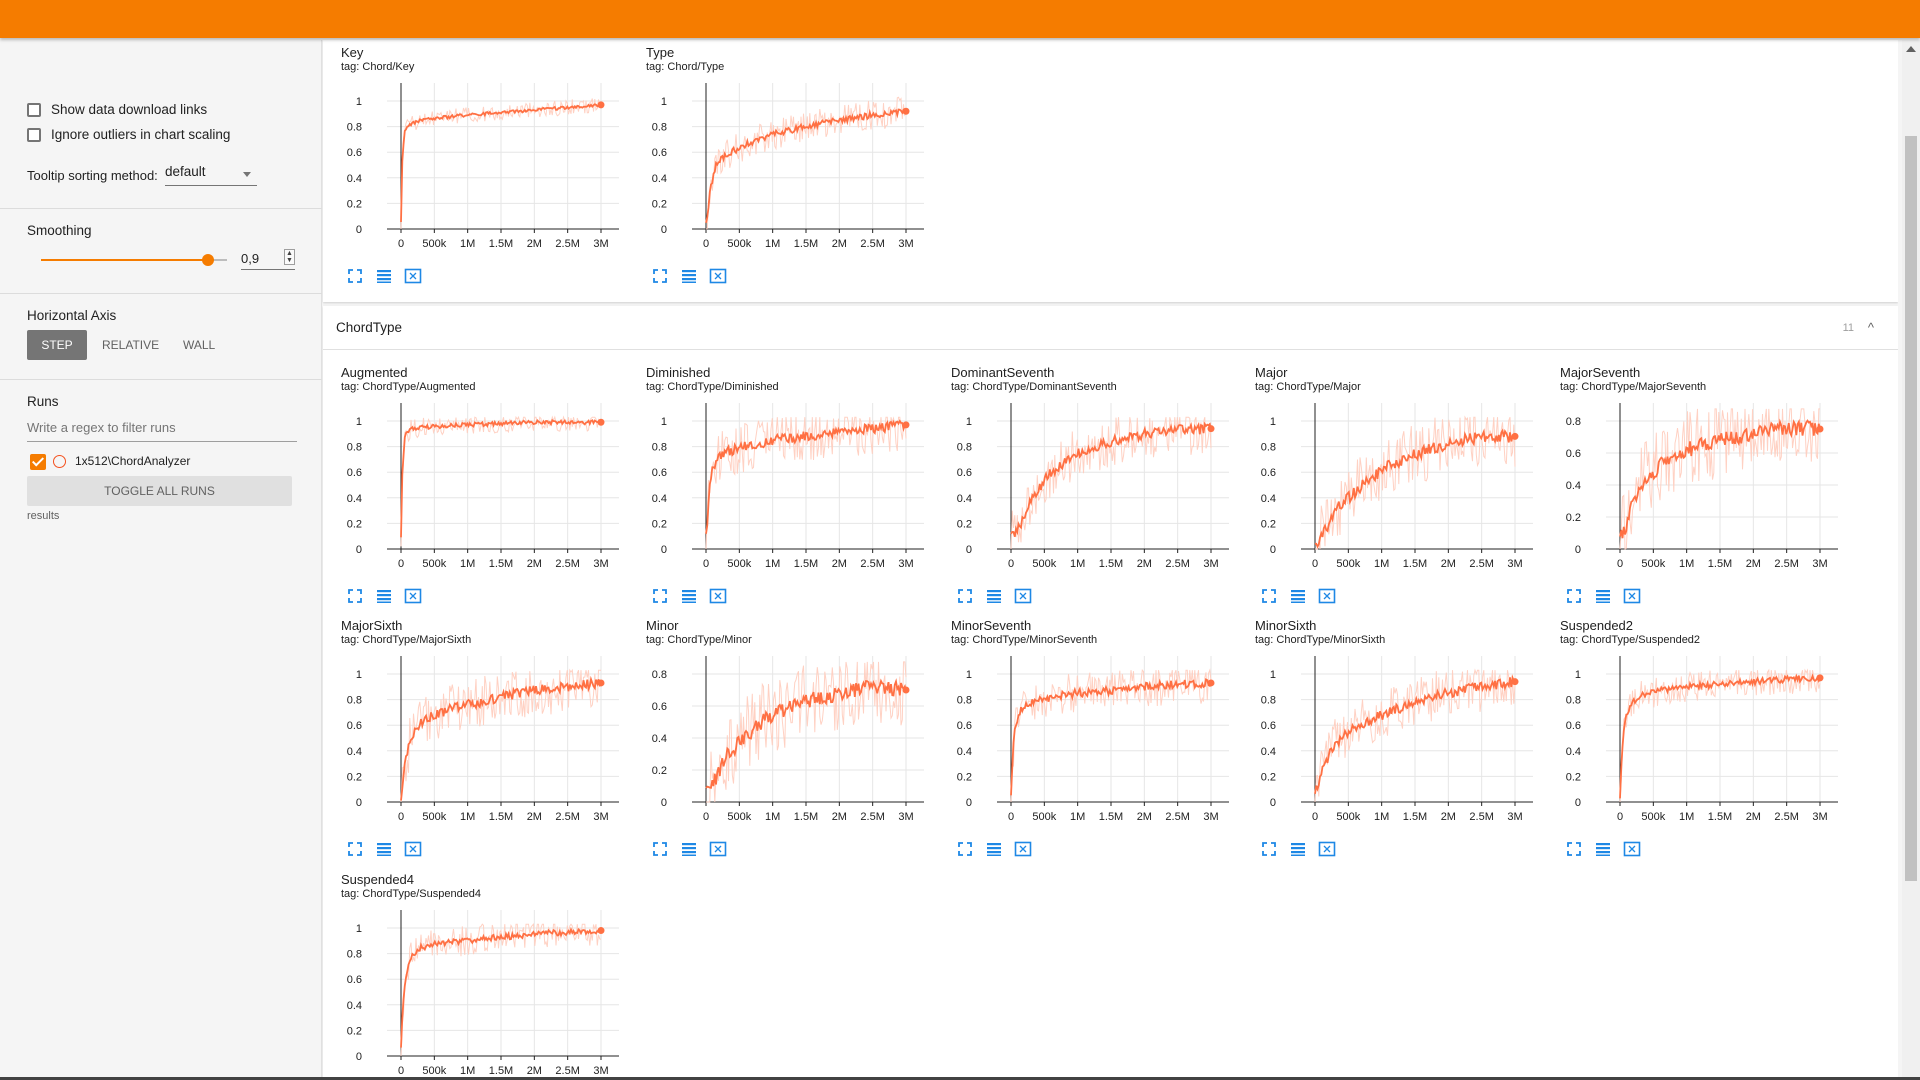 This screenshot has height=1080, width=1920. Describe the element at coordinates (159, 491) in the screenshot. I see `toggle-all-runs-button: TOGGLE ALL RUNS` at that location.